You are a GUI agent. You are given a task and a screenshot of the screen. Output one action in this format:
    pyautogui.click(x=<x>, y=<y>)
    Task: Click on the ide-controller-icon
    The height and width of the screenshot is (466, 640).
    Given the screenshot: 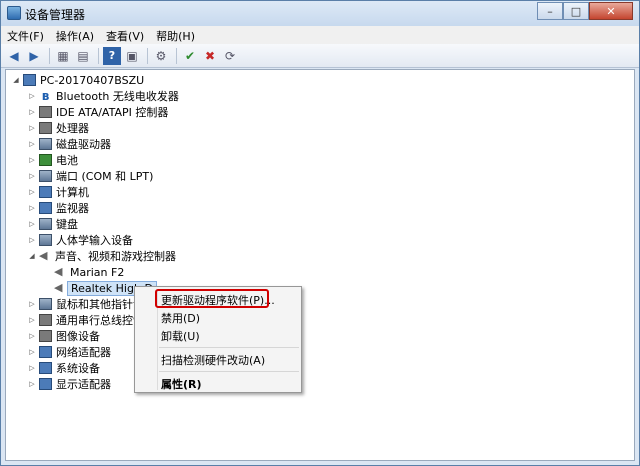 What is the action you would take?
    pyautogui.click(x=45, y=112)
    